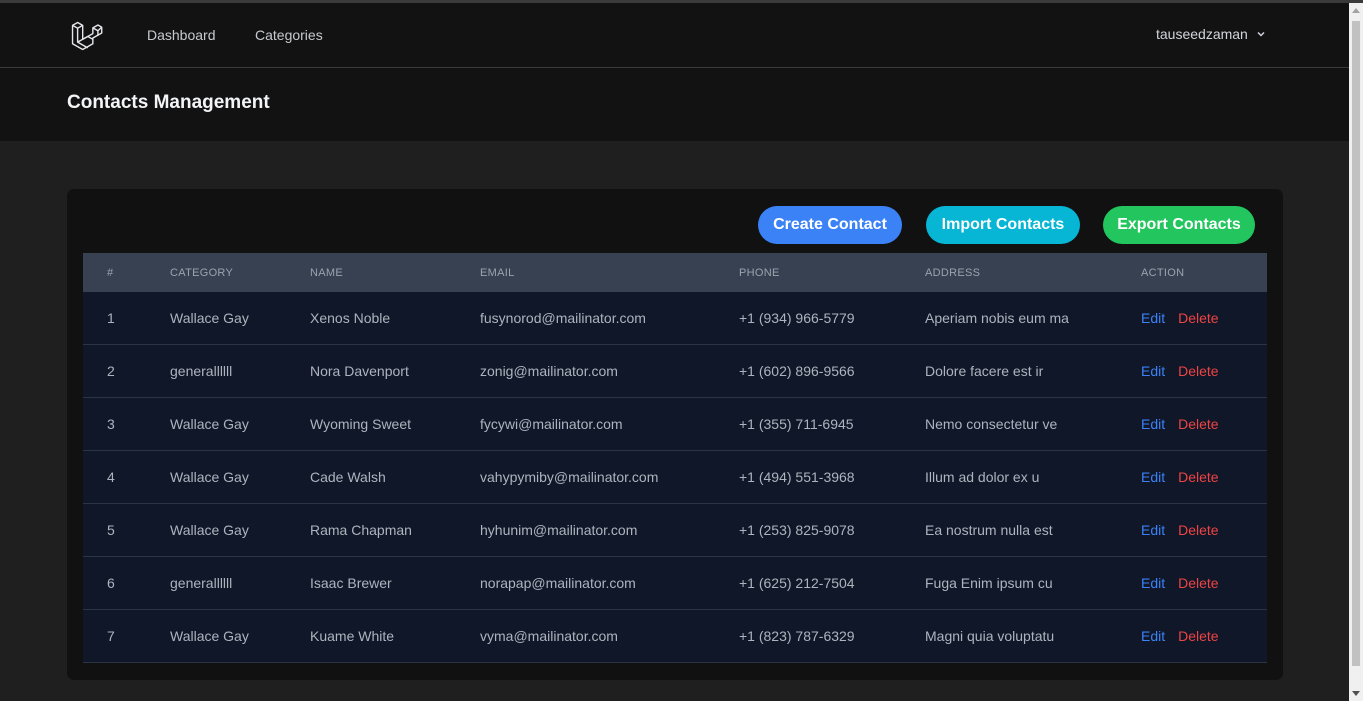 This screenshot has height=701, width=1363. I want to click on row-phone: +1 (494) 551-3968, so click(797, 477).